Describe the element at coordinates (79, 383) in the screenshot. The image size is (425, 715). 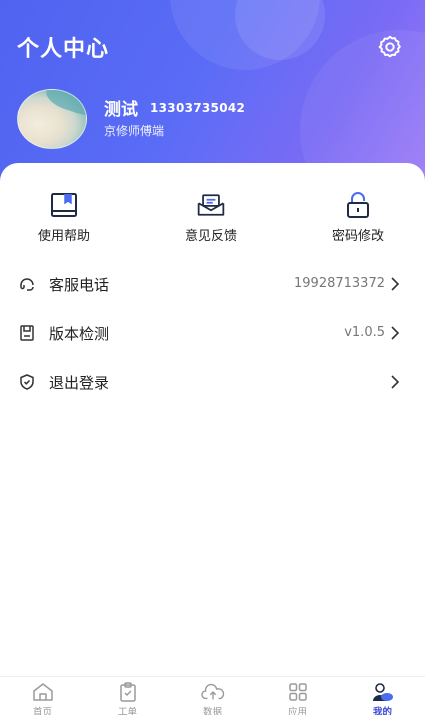
I see `logout-label: 退出登录` at that location.